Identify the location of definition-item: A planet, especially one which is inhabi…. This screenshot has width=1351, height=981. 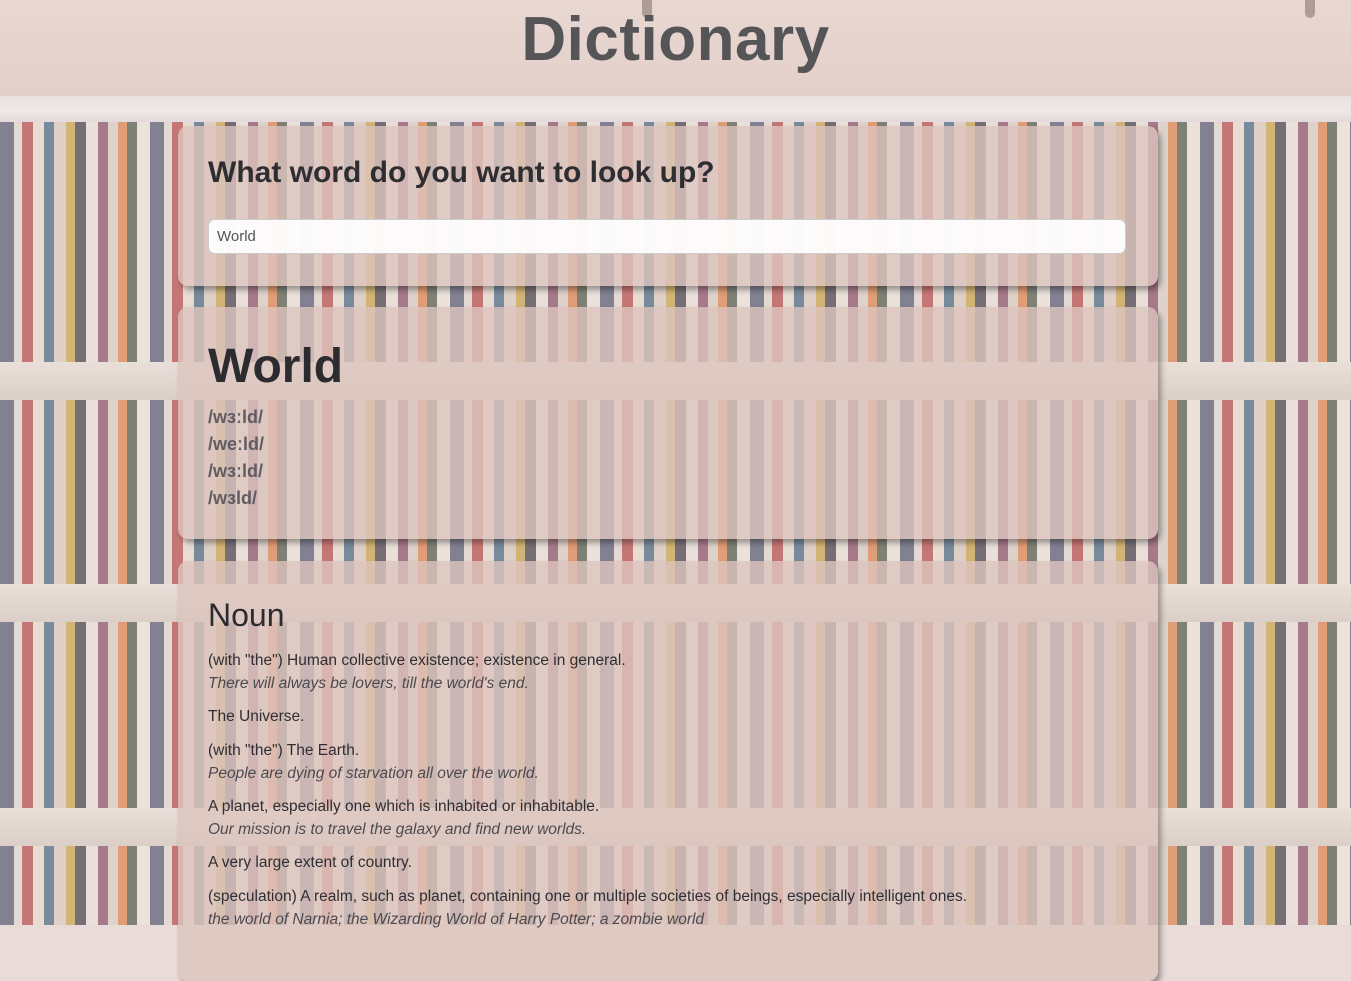
(668, 818).